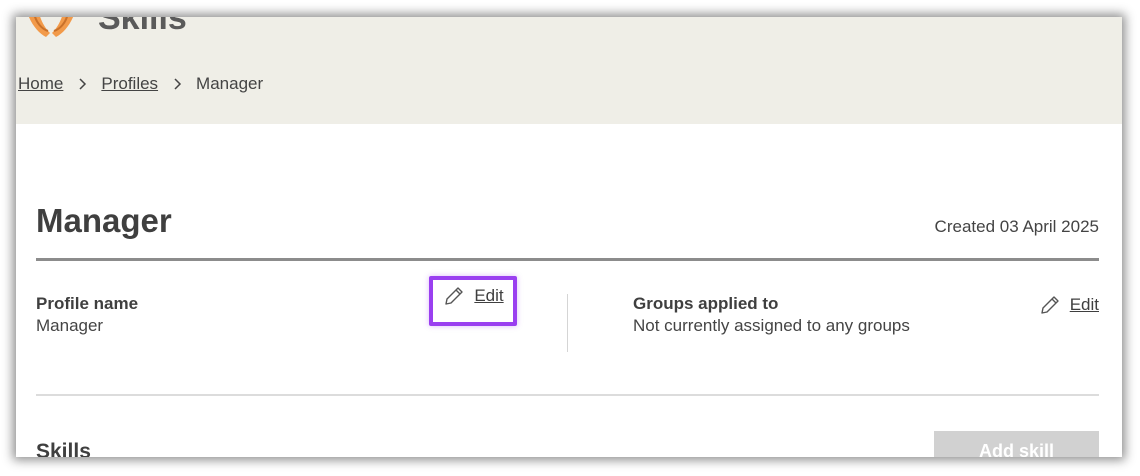  Describe the element at coordinates (70, 325) in the screenshot. I see `profile-name-value: Manager` at that location.